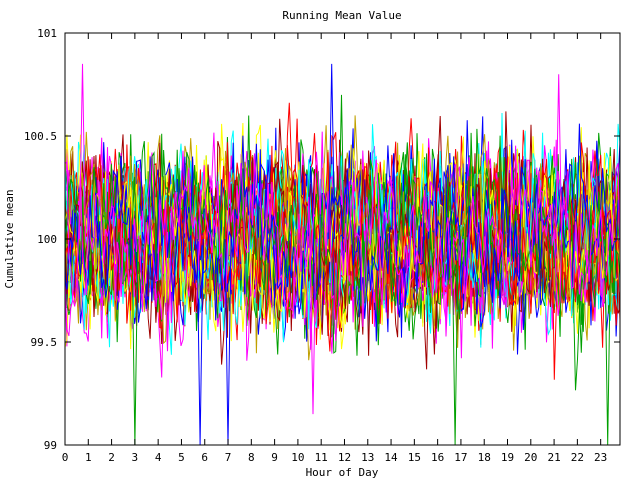 The image size is (640, 480). Describe the element at coordinates (88, 457) in the screenshot. I see `x-tick-label: 1` at that location.